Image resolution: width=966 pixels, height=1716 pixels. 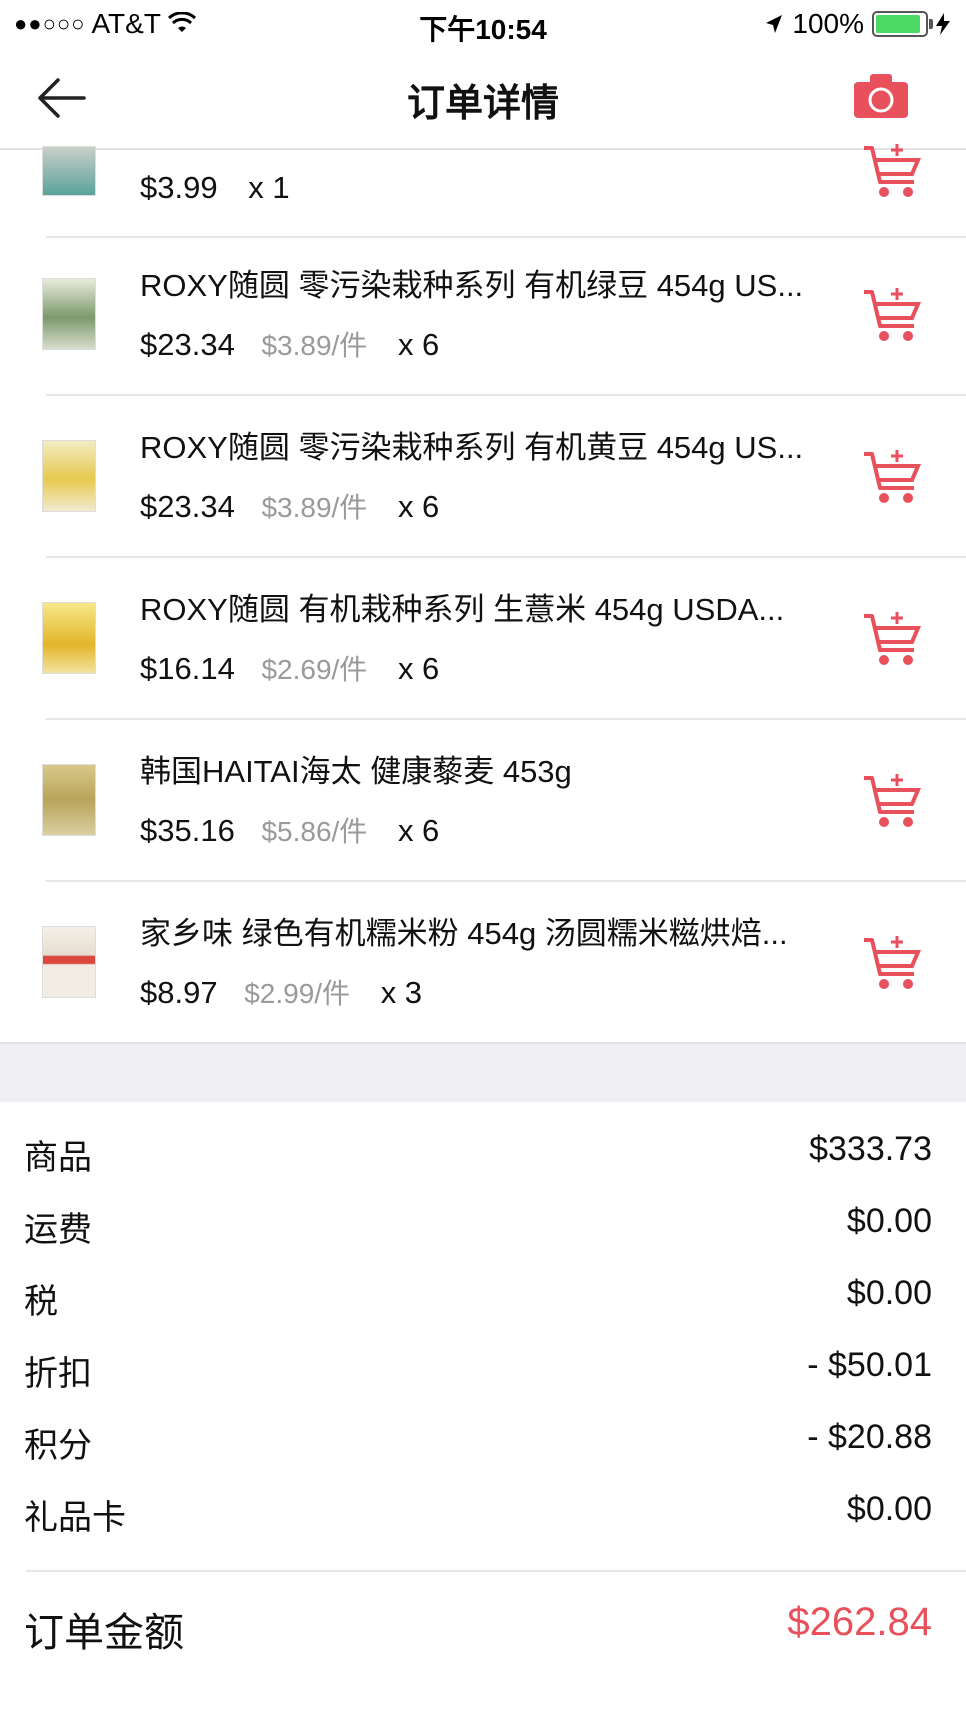 I want to click on section-divider, so click(x=483, y=1072).